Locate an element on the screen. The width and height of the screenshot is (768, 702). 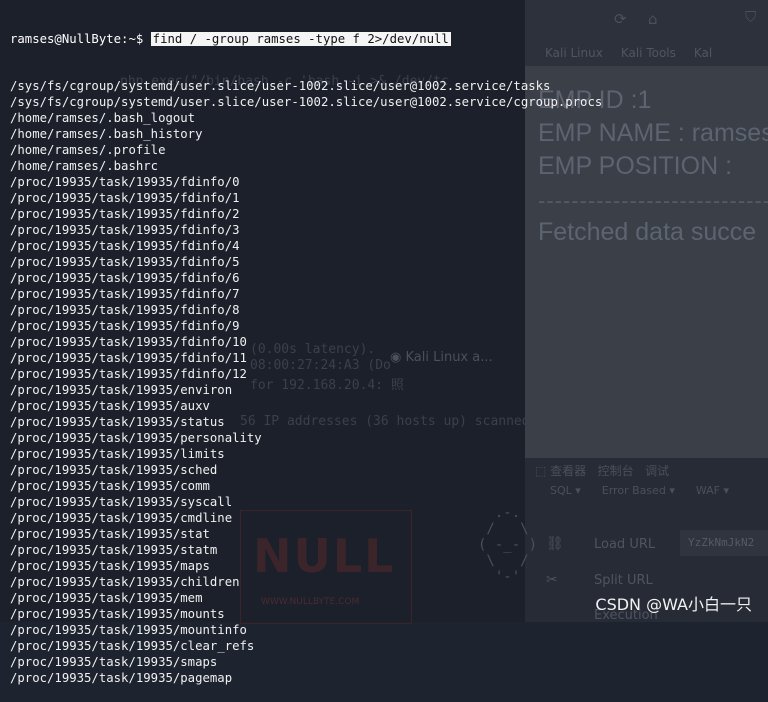
output-line: /proc/19935/task/19935/comm is located at coordinates (110, 486).